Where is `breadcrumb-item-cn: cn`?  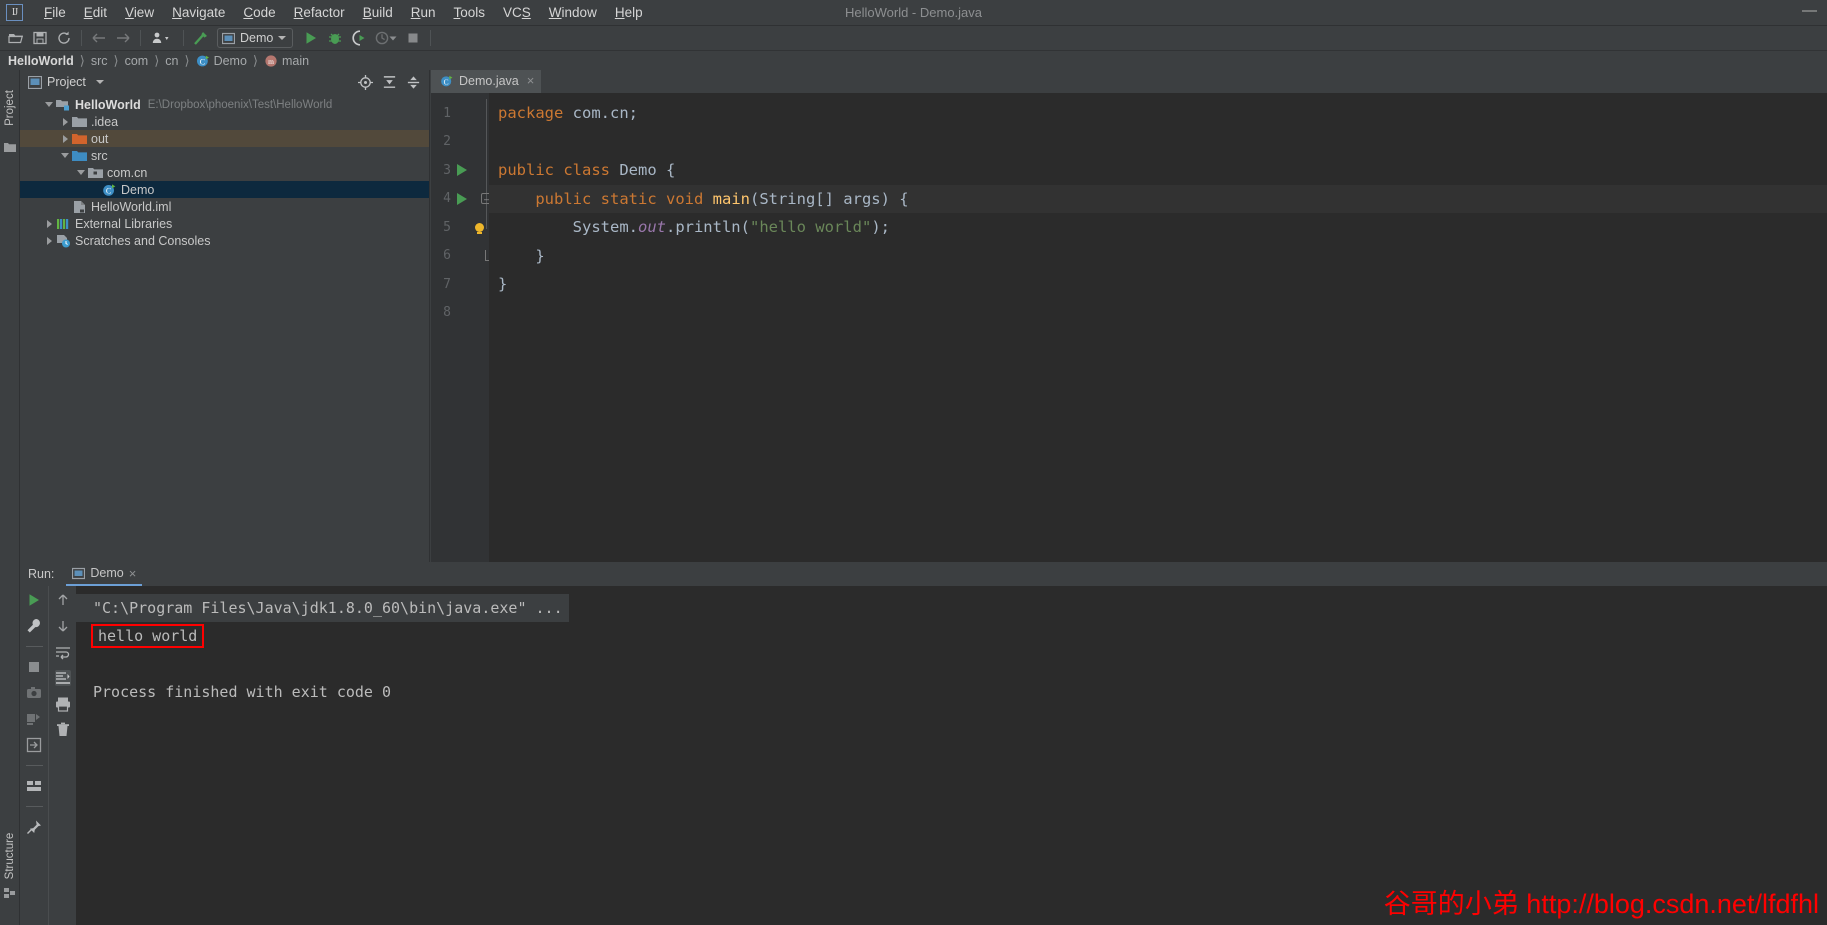
breadcrumb-item-cn: cn is located at coordinates (171, 61).